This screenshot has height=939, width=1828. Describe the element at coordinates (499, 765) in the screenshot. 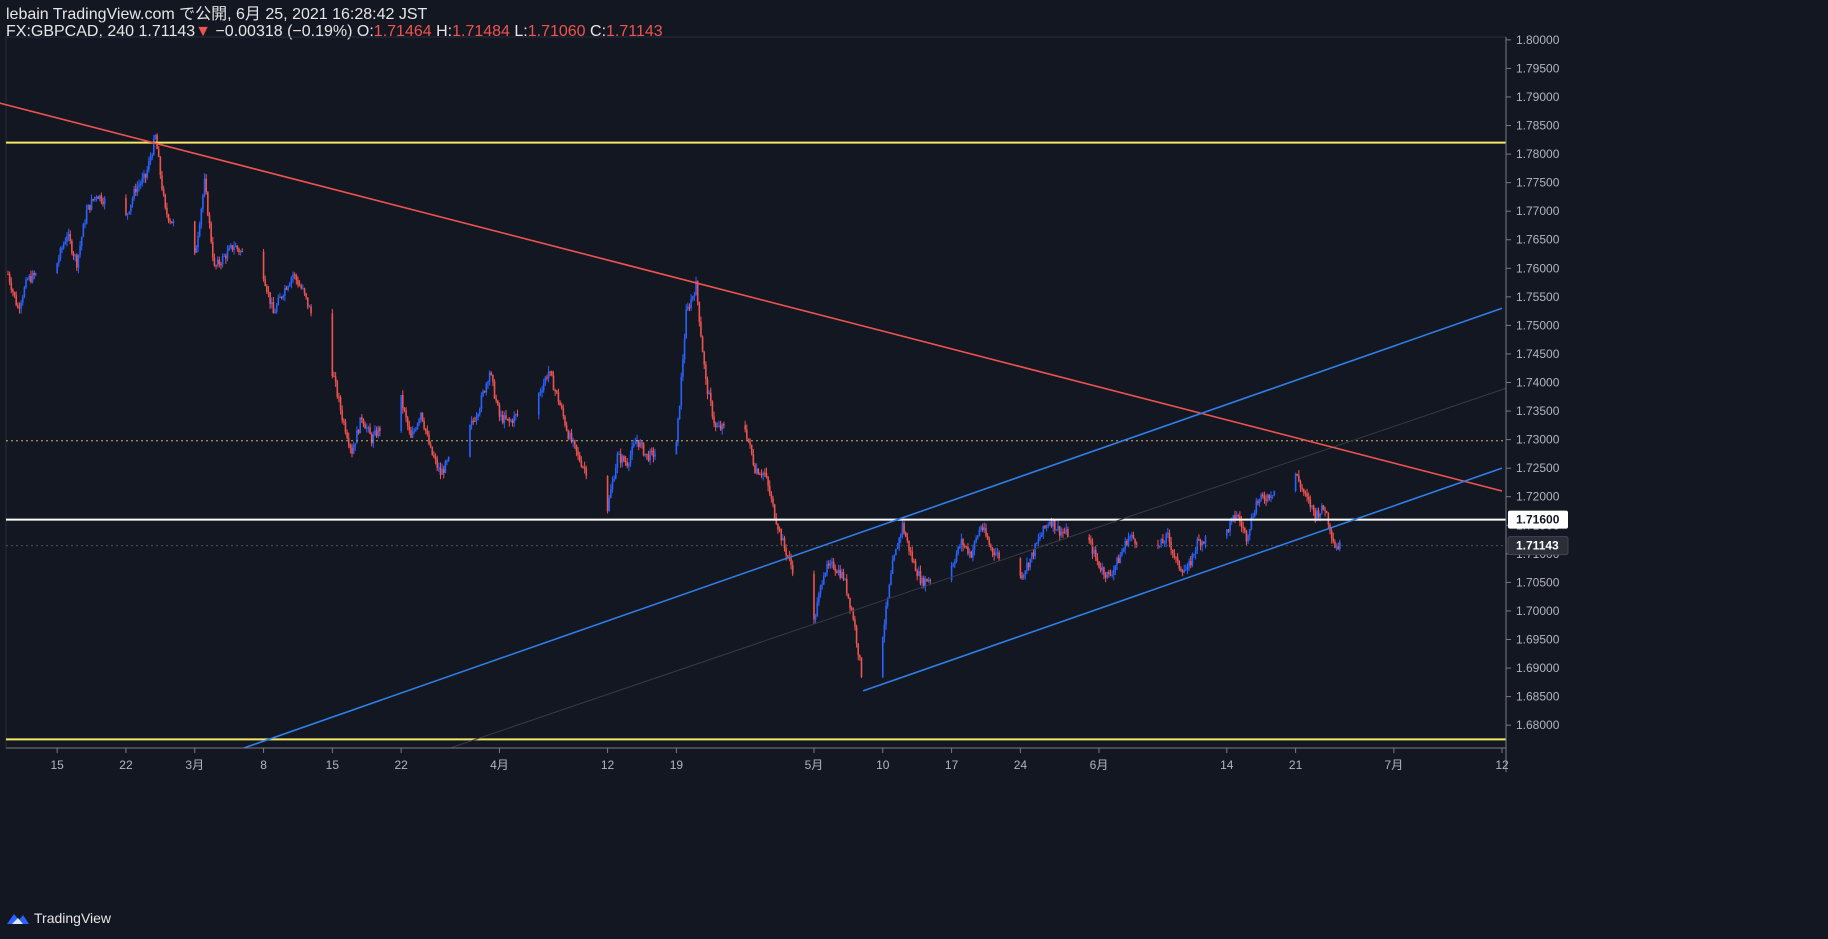

I see `x-tick-label: 4月` at that location.